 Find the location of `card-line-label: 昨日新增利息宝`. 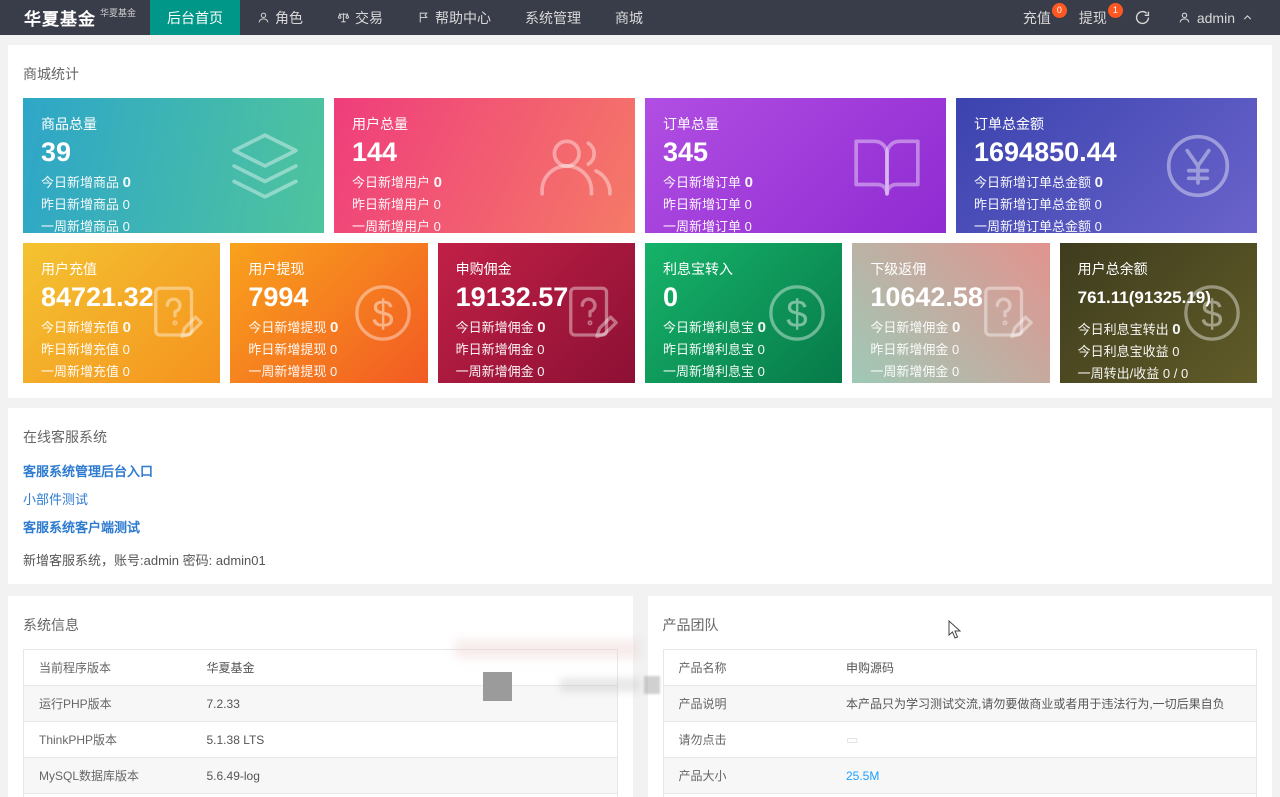

card-line-label: 昨日新增利息宝 is located at coordinates (708, 349).